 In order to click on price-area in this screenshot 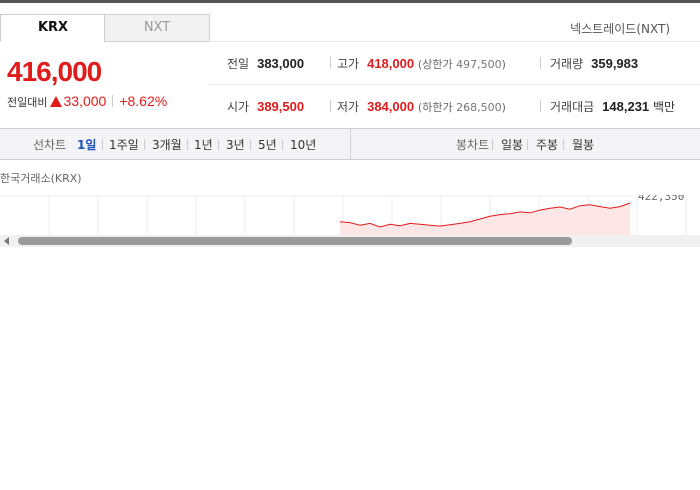, I will do `click(485, 219)`.